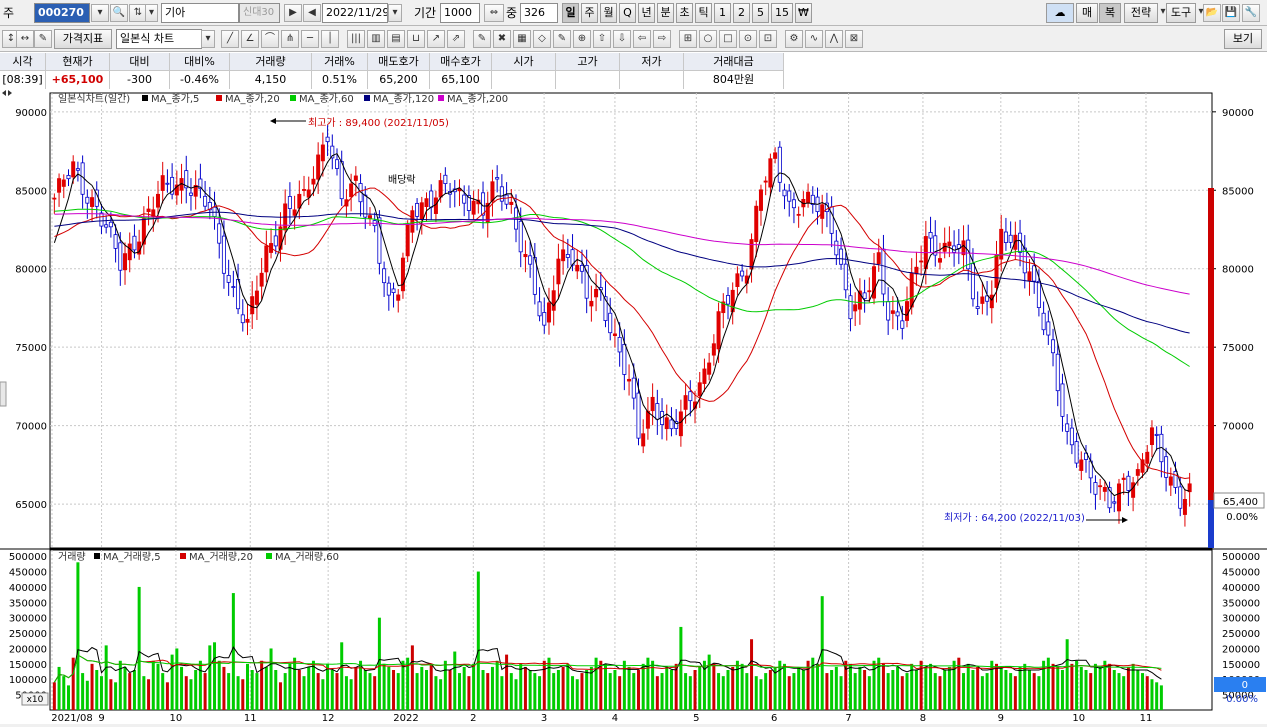 This screenshot has width=1267, height=727. What do you see at coordinates (290, 39) in the screenshot?
I see `fan-icon: ⋔` at bounding box center [290, 39].